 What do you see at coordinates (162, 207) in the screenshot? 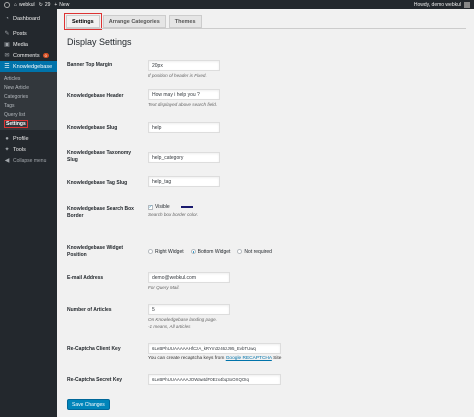
I see `checkbox-label: Visible` at bounding box center [162, 207].